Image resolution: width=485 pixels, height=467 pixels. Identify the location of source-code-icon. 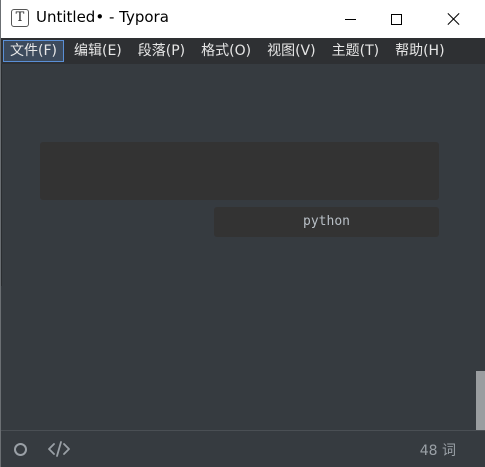
(59, 449).